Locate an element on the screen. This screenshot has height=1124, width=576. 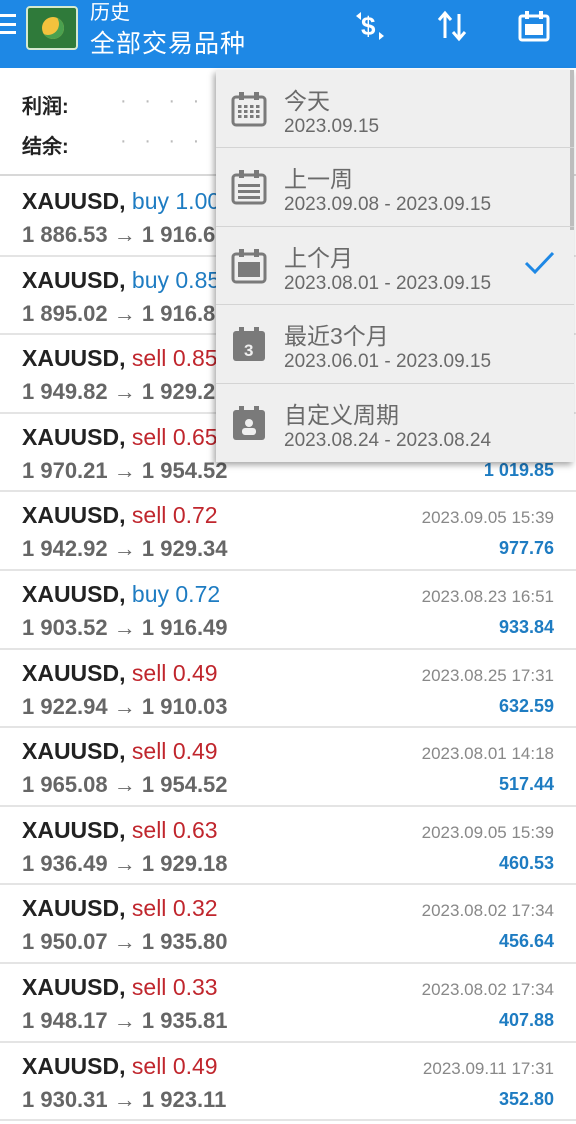
lots-text: 0.85 is located at coordinates (198, 279).